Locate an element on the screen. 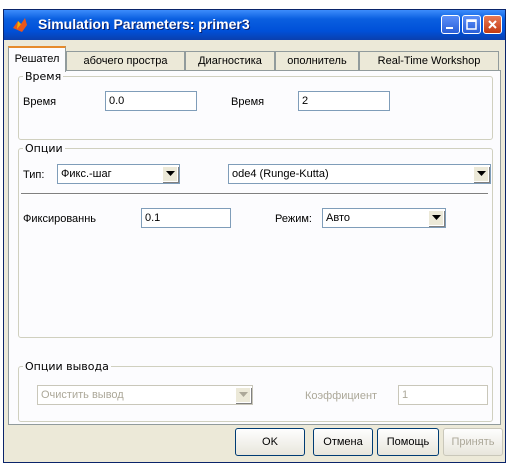 The height and width of the screenshot is (463, 508). solver-type-label: Тип: is located at coordinates (34, 175).